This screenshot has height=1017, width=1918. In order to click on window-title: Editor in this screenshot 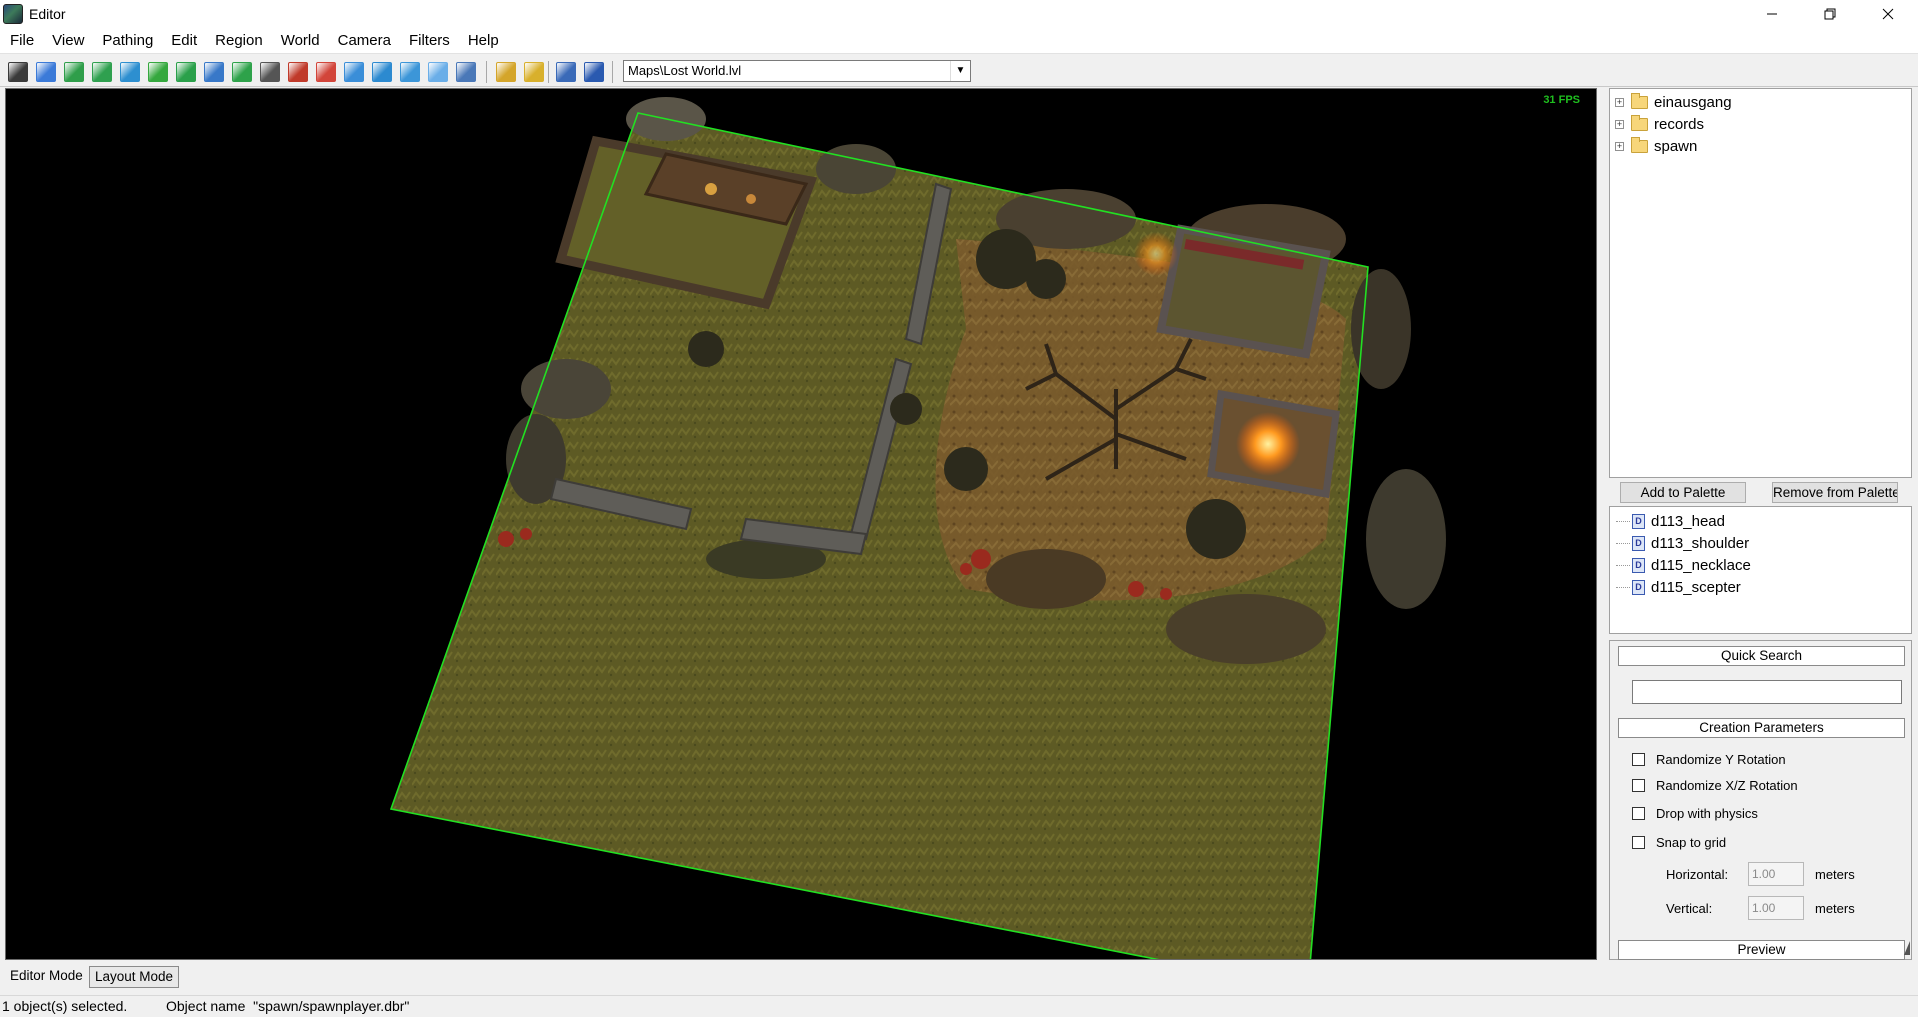, I will do `click(47, 14)`.